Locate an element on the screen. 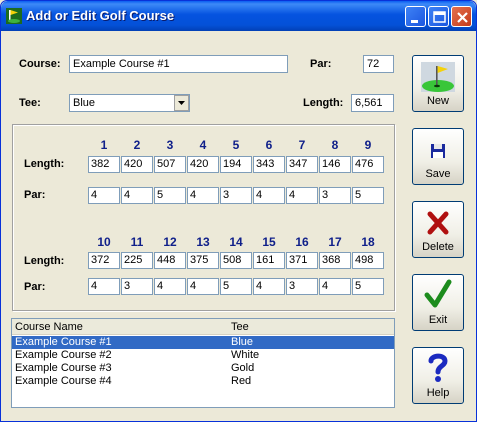  hole-par-input-14: 5 is located at coordinates (236, 286).